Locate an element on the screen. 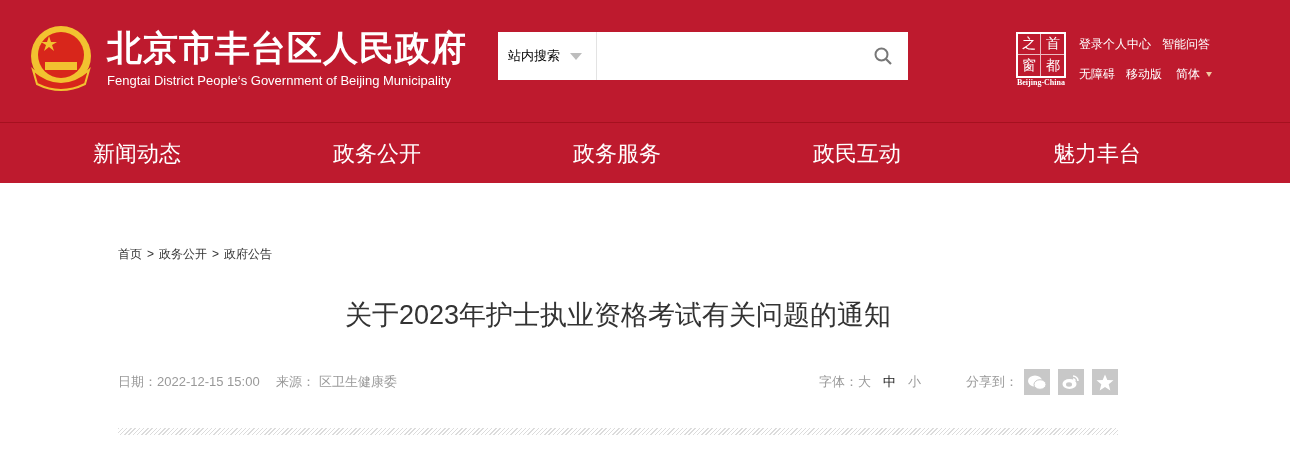  nav-item: 政民互动 is located at coordinates (857, 153).